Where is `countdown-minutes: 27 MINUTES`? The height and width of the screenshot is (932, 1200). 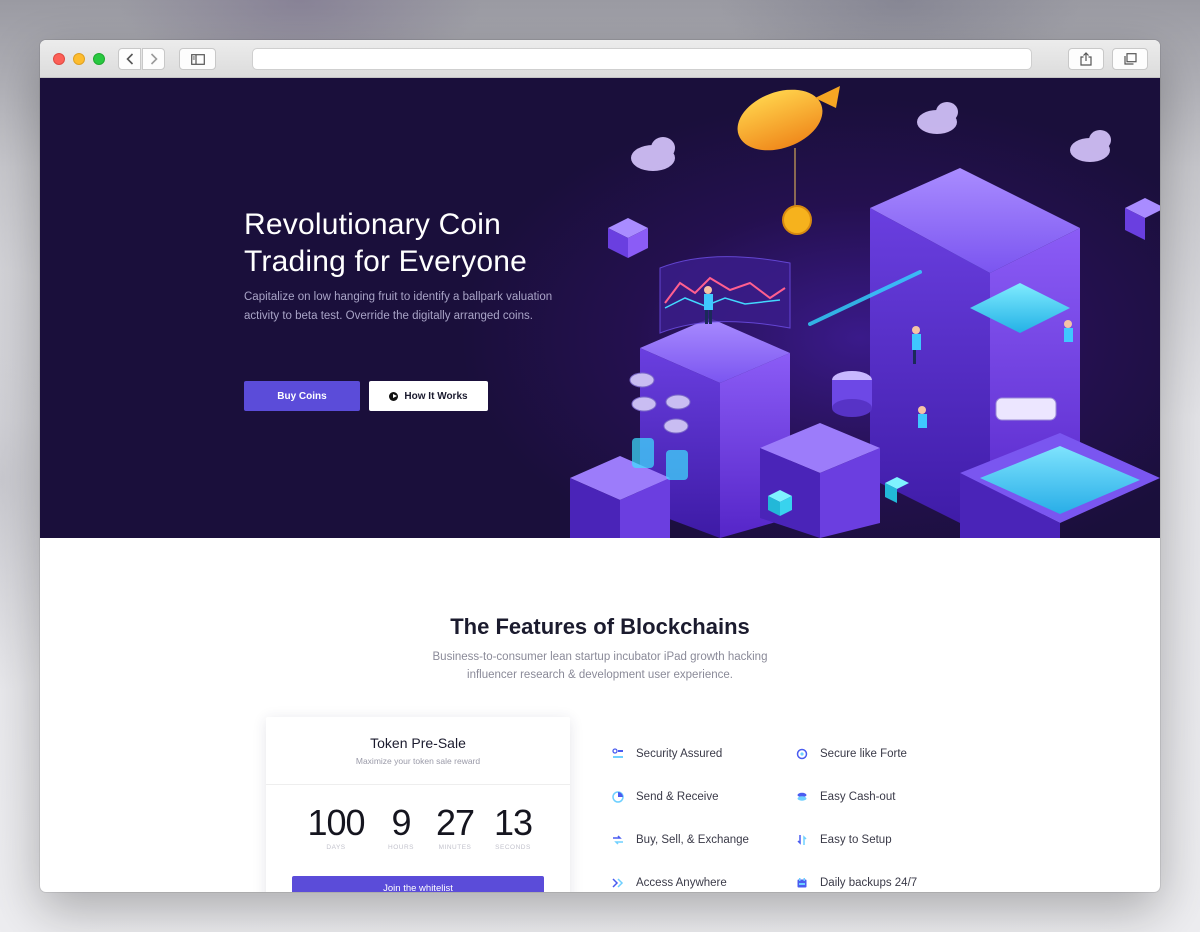
countdown-minutes: 27 MINUTES is located at coordinates (455, 827).